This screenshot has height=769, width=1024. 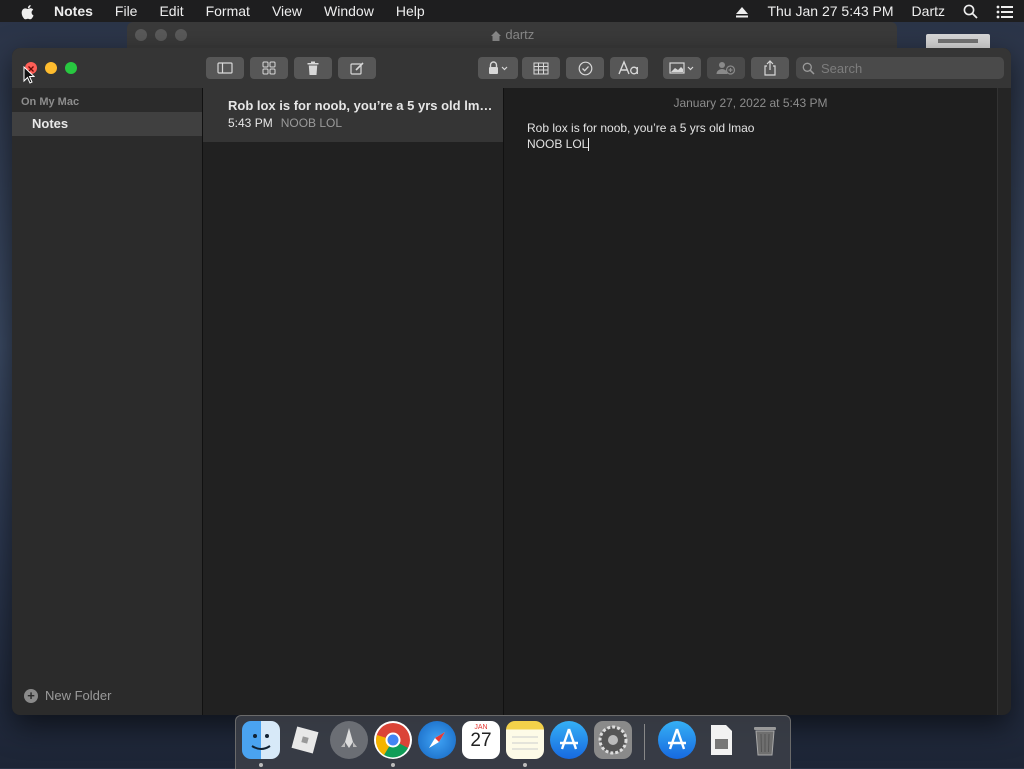 What do you see at coordinates (78, 695) in the screenshot?
I see `new-folder-label: New Folder` at bounding box center [78, 695].